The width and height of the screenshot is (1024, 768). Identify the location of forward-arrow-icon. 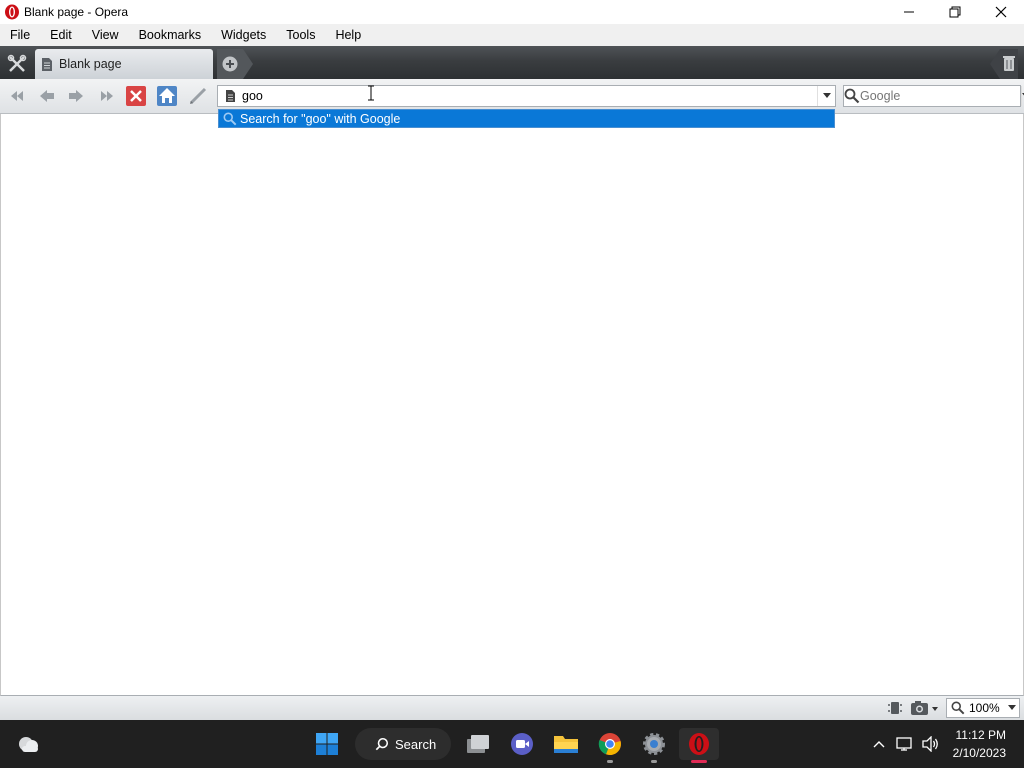
(76, 96).